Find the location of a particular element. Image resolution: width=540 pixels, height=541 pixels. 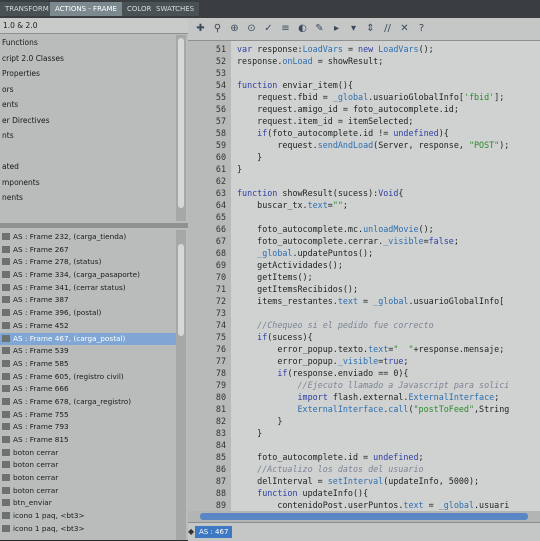

actions-tree-item: ated is located at coordinates (88, 167).